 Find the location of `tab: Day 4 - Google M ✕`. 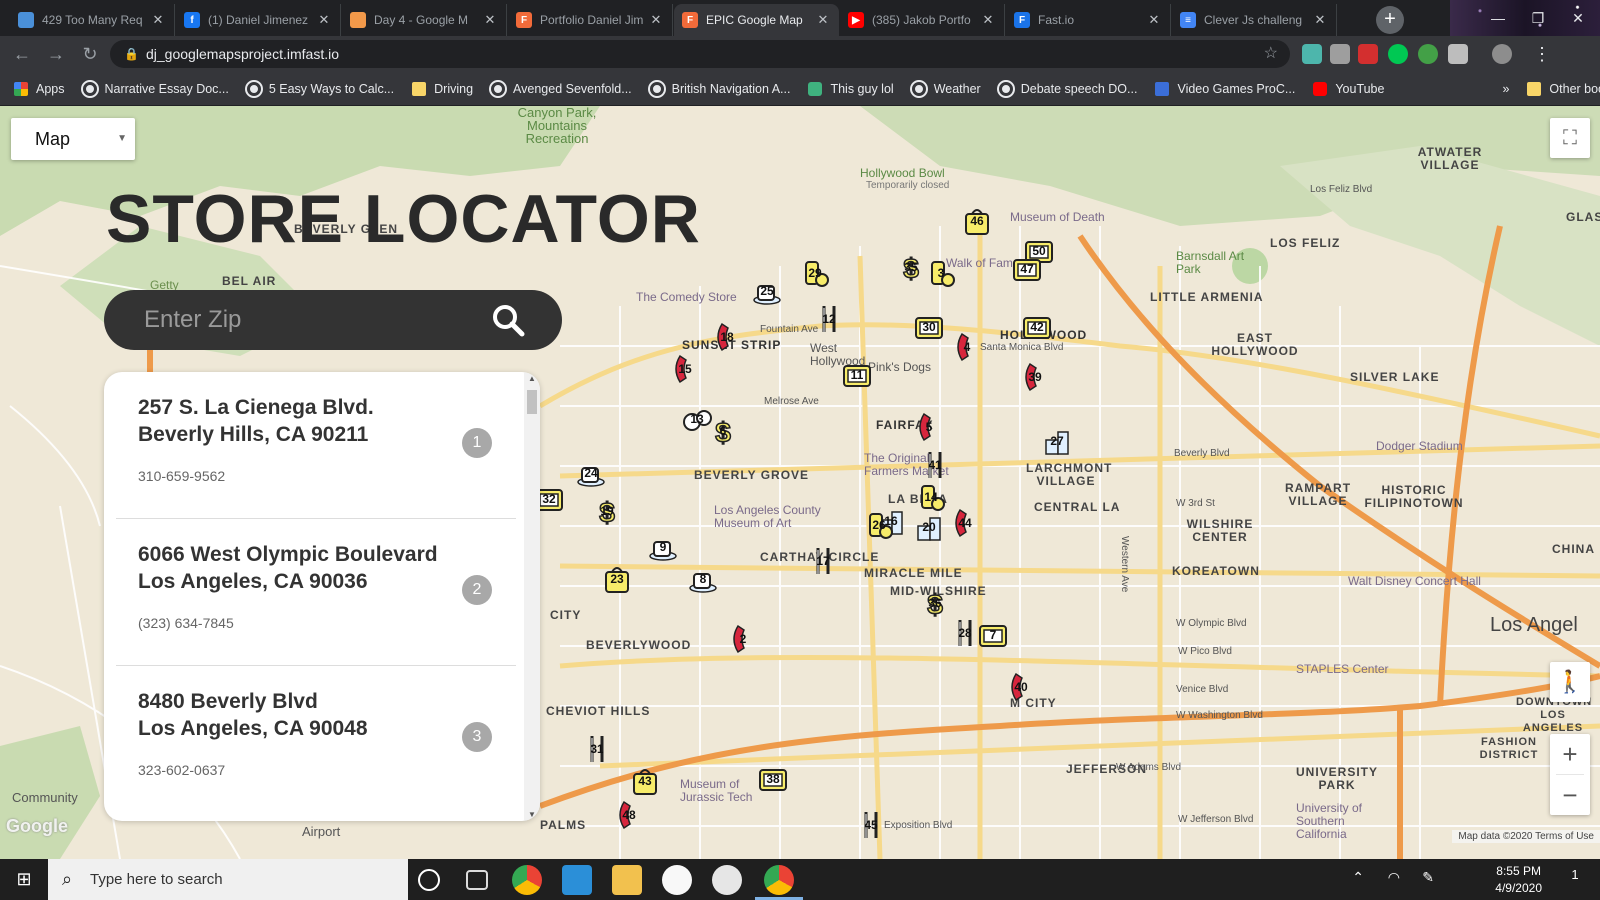

tab: Day 4 - Google M ✕ is located at coordinates (424, 20).